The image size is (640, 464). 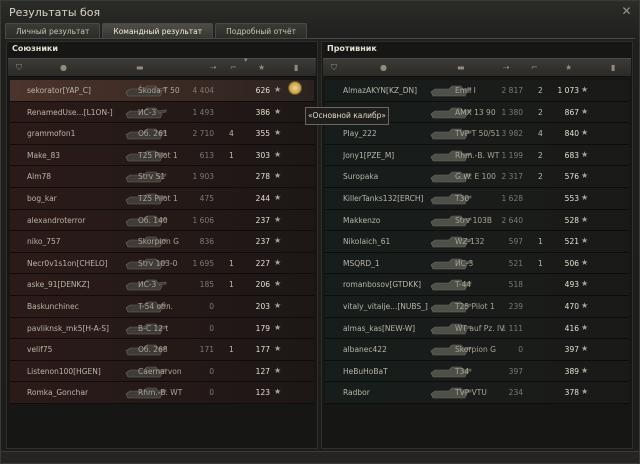 What do you see at coordinates (477, 328) in the screenshot?
I see `table-row: almas_kas[NEW-W] WT auf Pz. IV 1 111 416 ★` at bounding box center [477, 328].